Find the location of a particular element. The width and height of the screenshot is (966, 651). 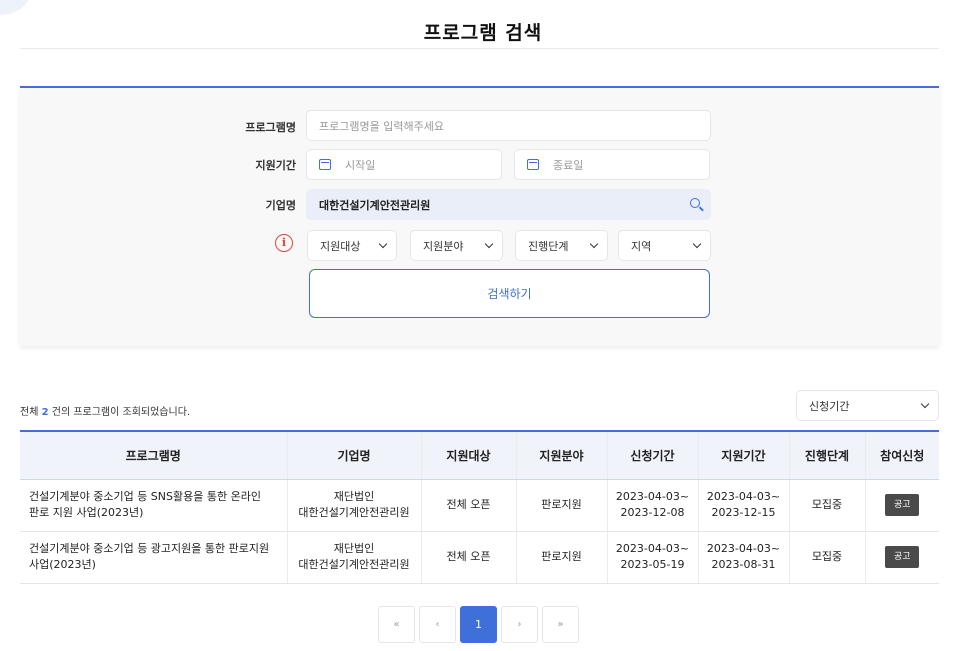

page-title: 프로그램 검색 is located at coordinates (483, 33).